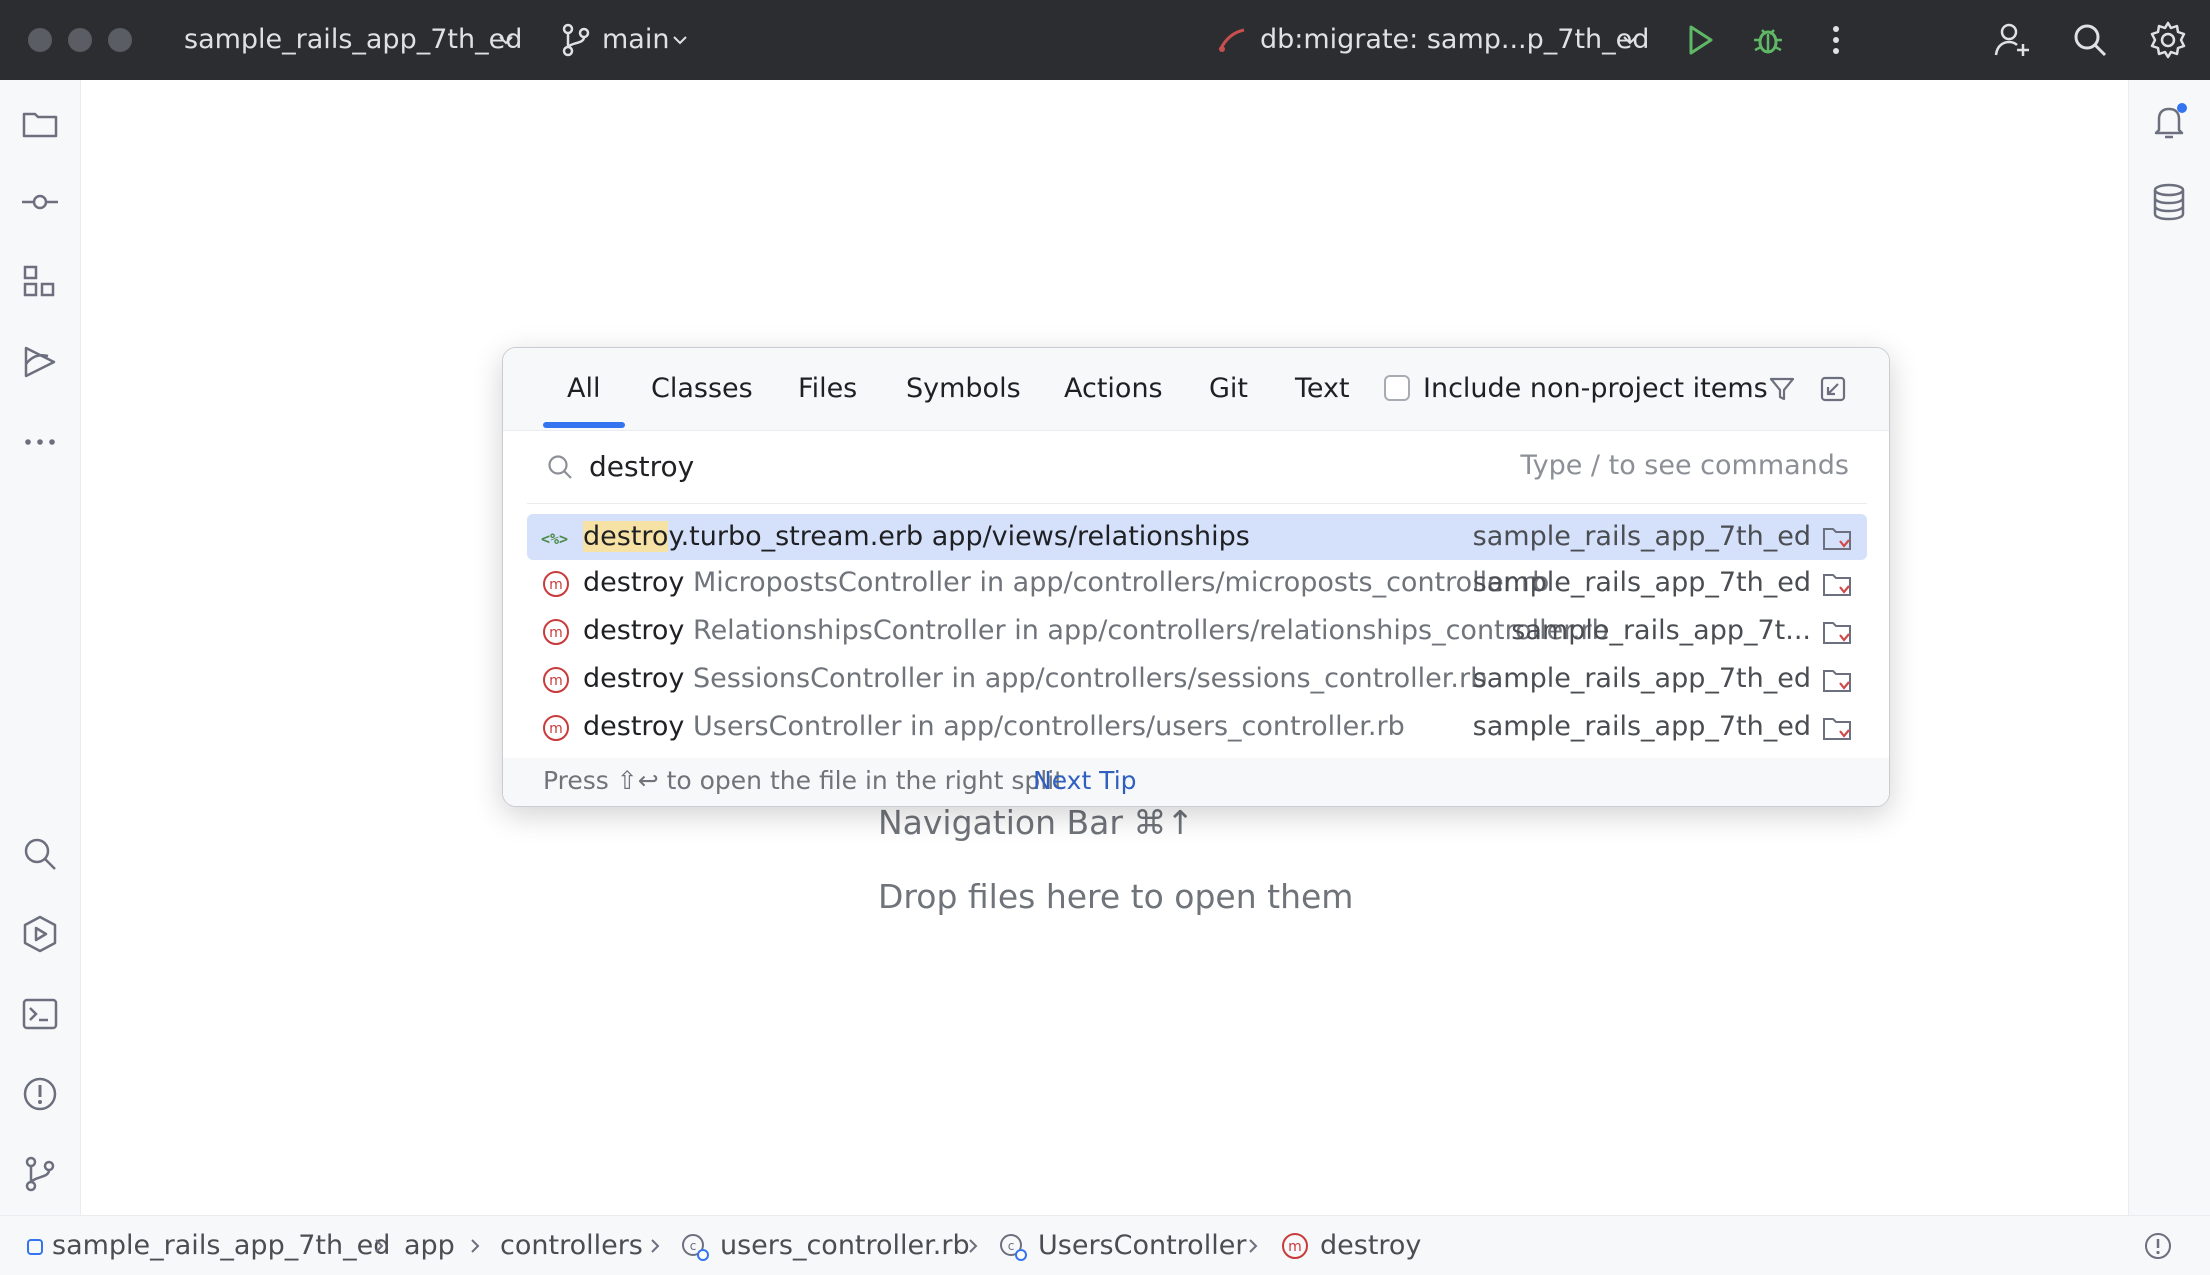  What do you see at coordinates (353, 40) in the screenshot?
I see `project-selector: sample_rails_app_7th_ed` at bounding box center [353, 40].